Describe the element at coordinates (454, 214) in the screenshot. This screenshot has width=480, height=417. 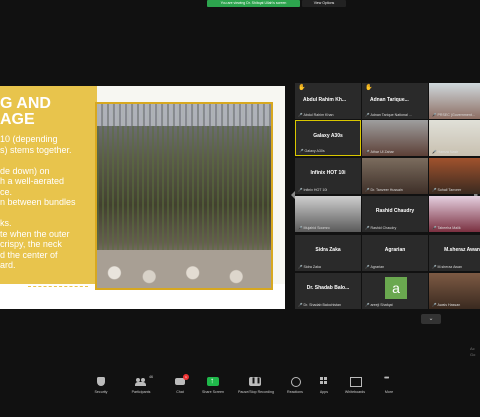
I see `participant-tile: 🎤Tabeeha Malik` at that location.